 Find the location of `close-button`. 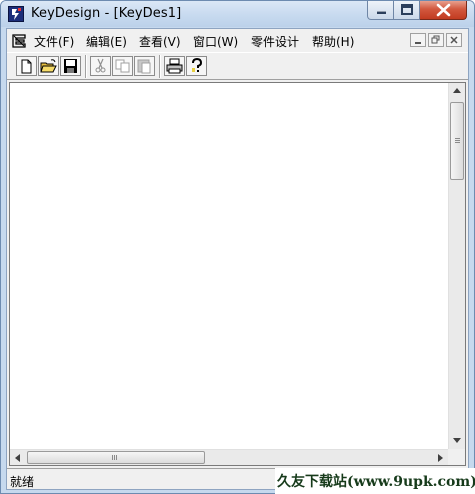

close-button is located at coordinates (443, 10).